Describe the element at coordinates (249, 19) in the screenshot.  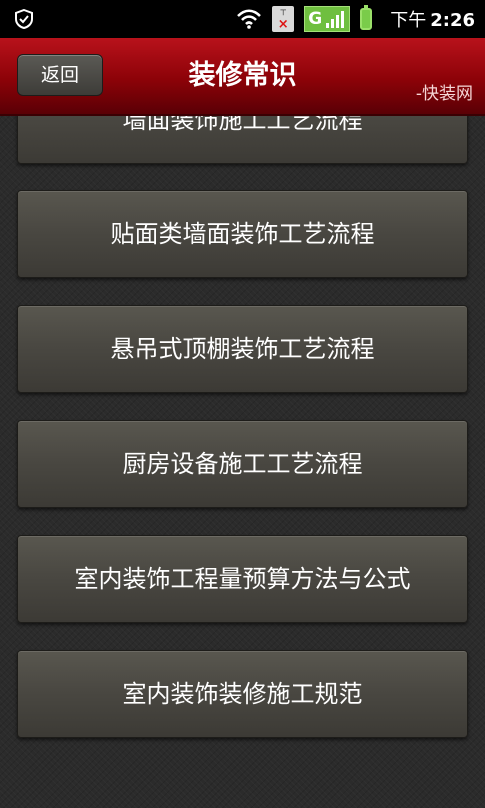
I see `wifi-icon` at that location.